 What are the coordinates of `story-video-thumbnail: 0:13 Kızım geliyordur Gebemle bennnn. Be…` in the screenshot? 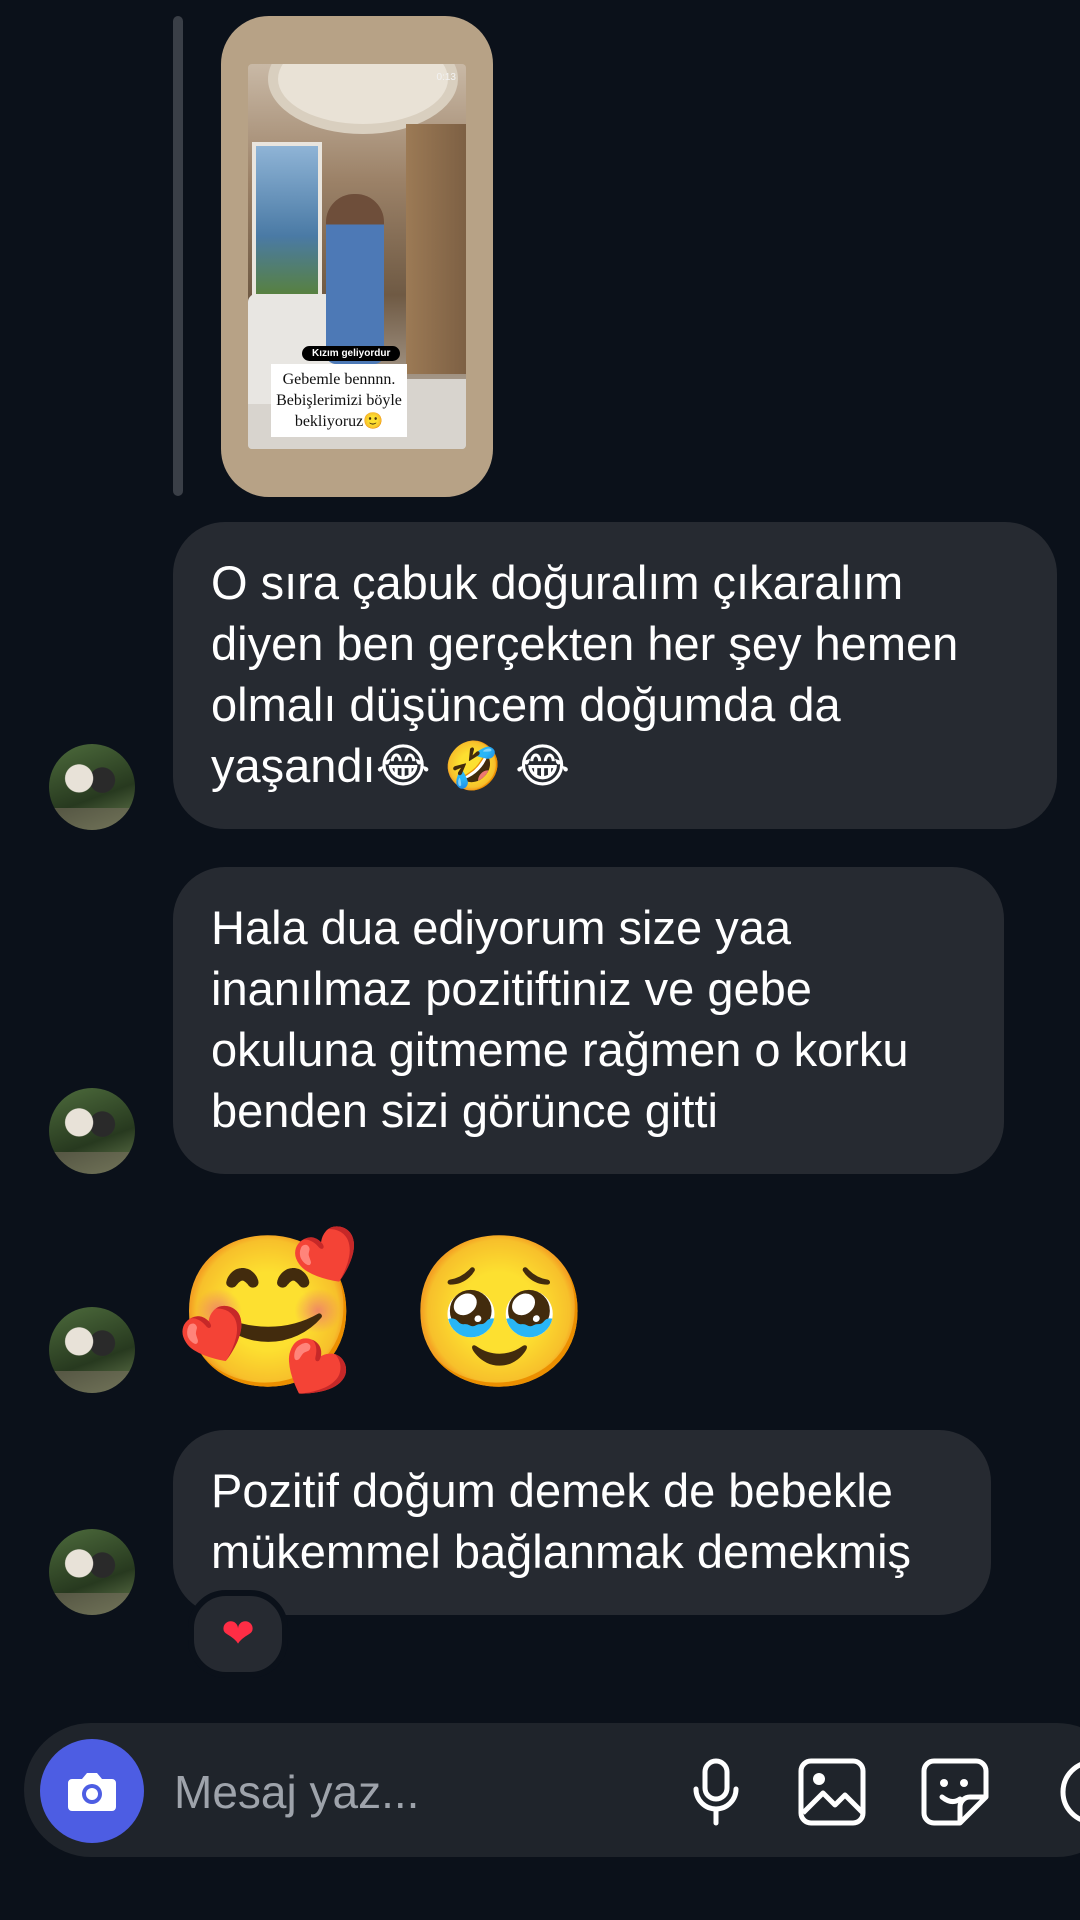 It's located at (357, 256).